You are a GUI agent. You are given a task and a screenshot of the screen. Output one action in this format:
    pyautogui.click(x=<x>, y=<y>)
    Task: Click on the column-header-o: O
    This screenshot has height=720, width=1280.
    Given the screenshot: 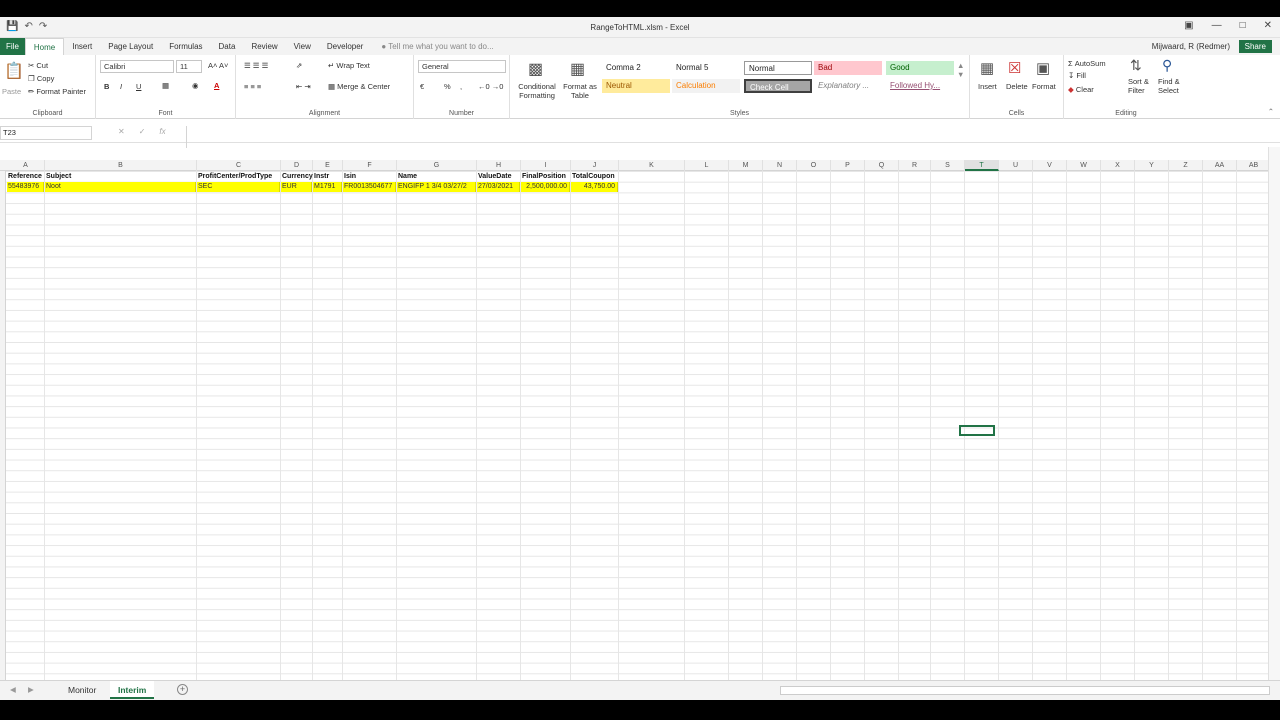 What is the action you would take?
    pyautogui.click(x=814, y=165)
    